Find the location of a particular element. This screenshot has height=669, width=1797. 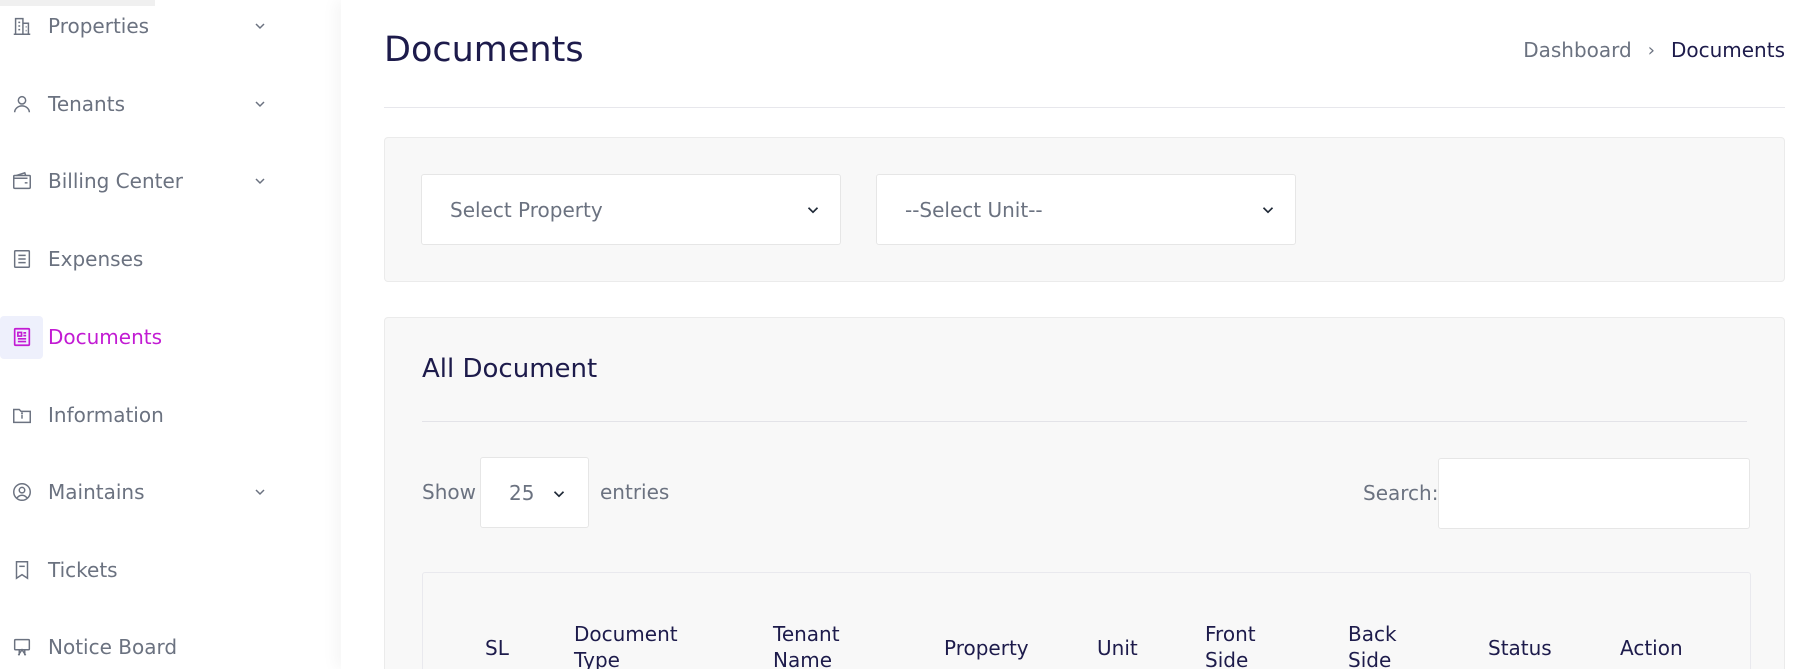

column-header-sl: SL is located at coordinates (497, 648).